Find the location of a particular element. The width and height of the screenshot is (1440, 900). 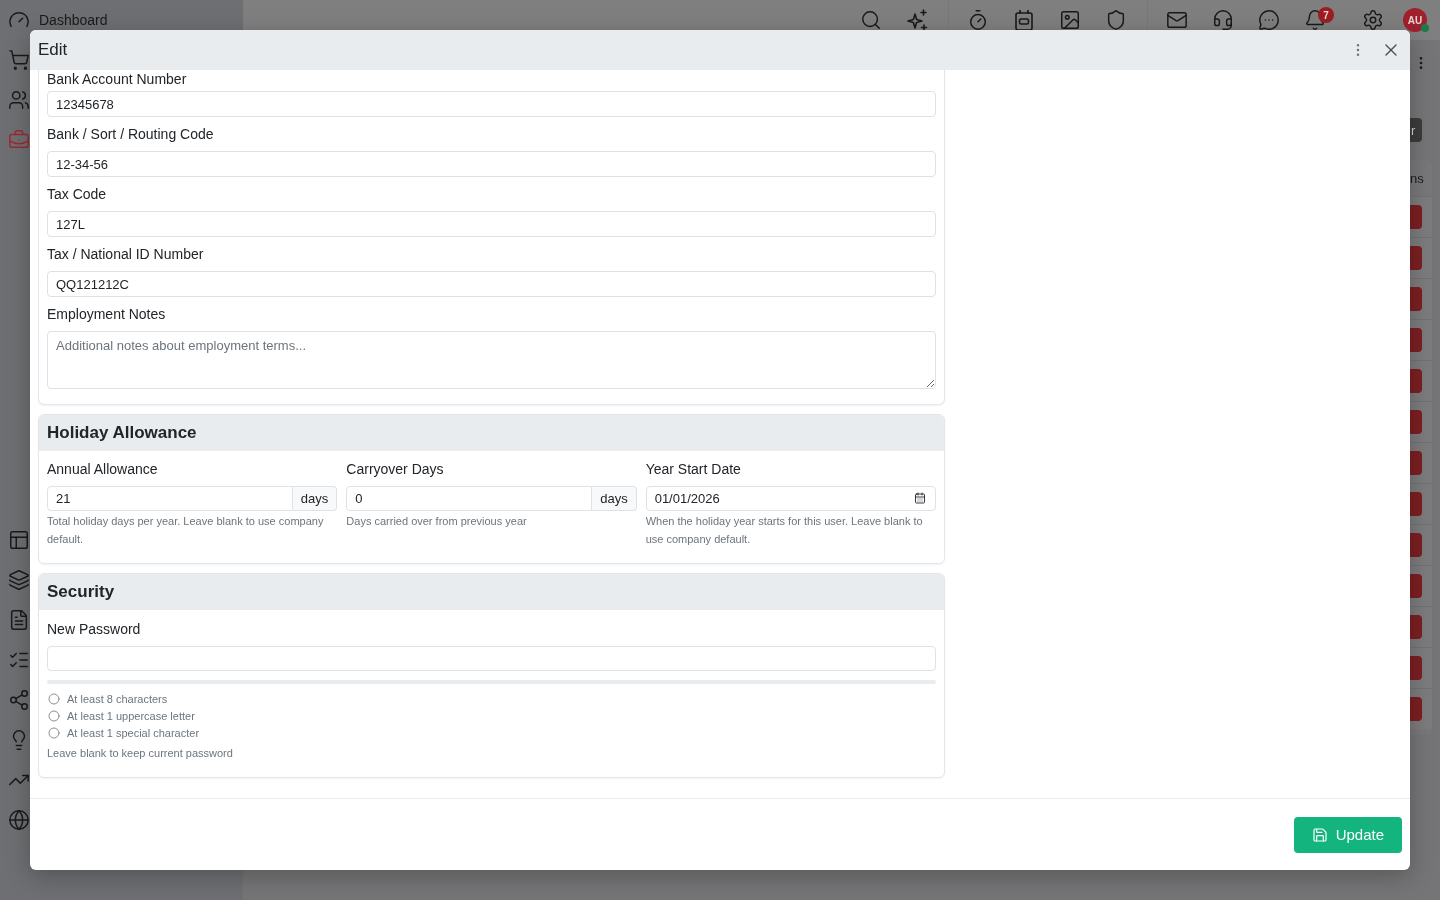

field-label: Tax Code is located at coordinates (77, 194).